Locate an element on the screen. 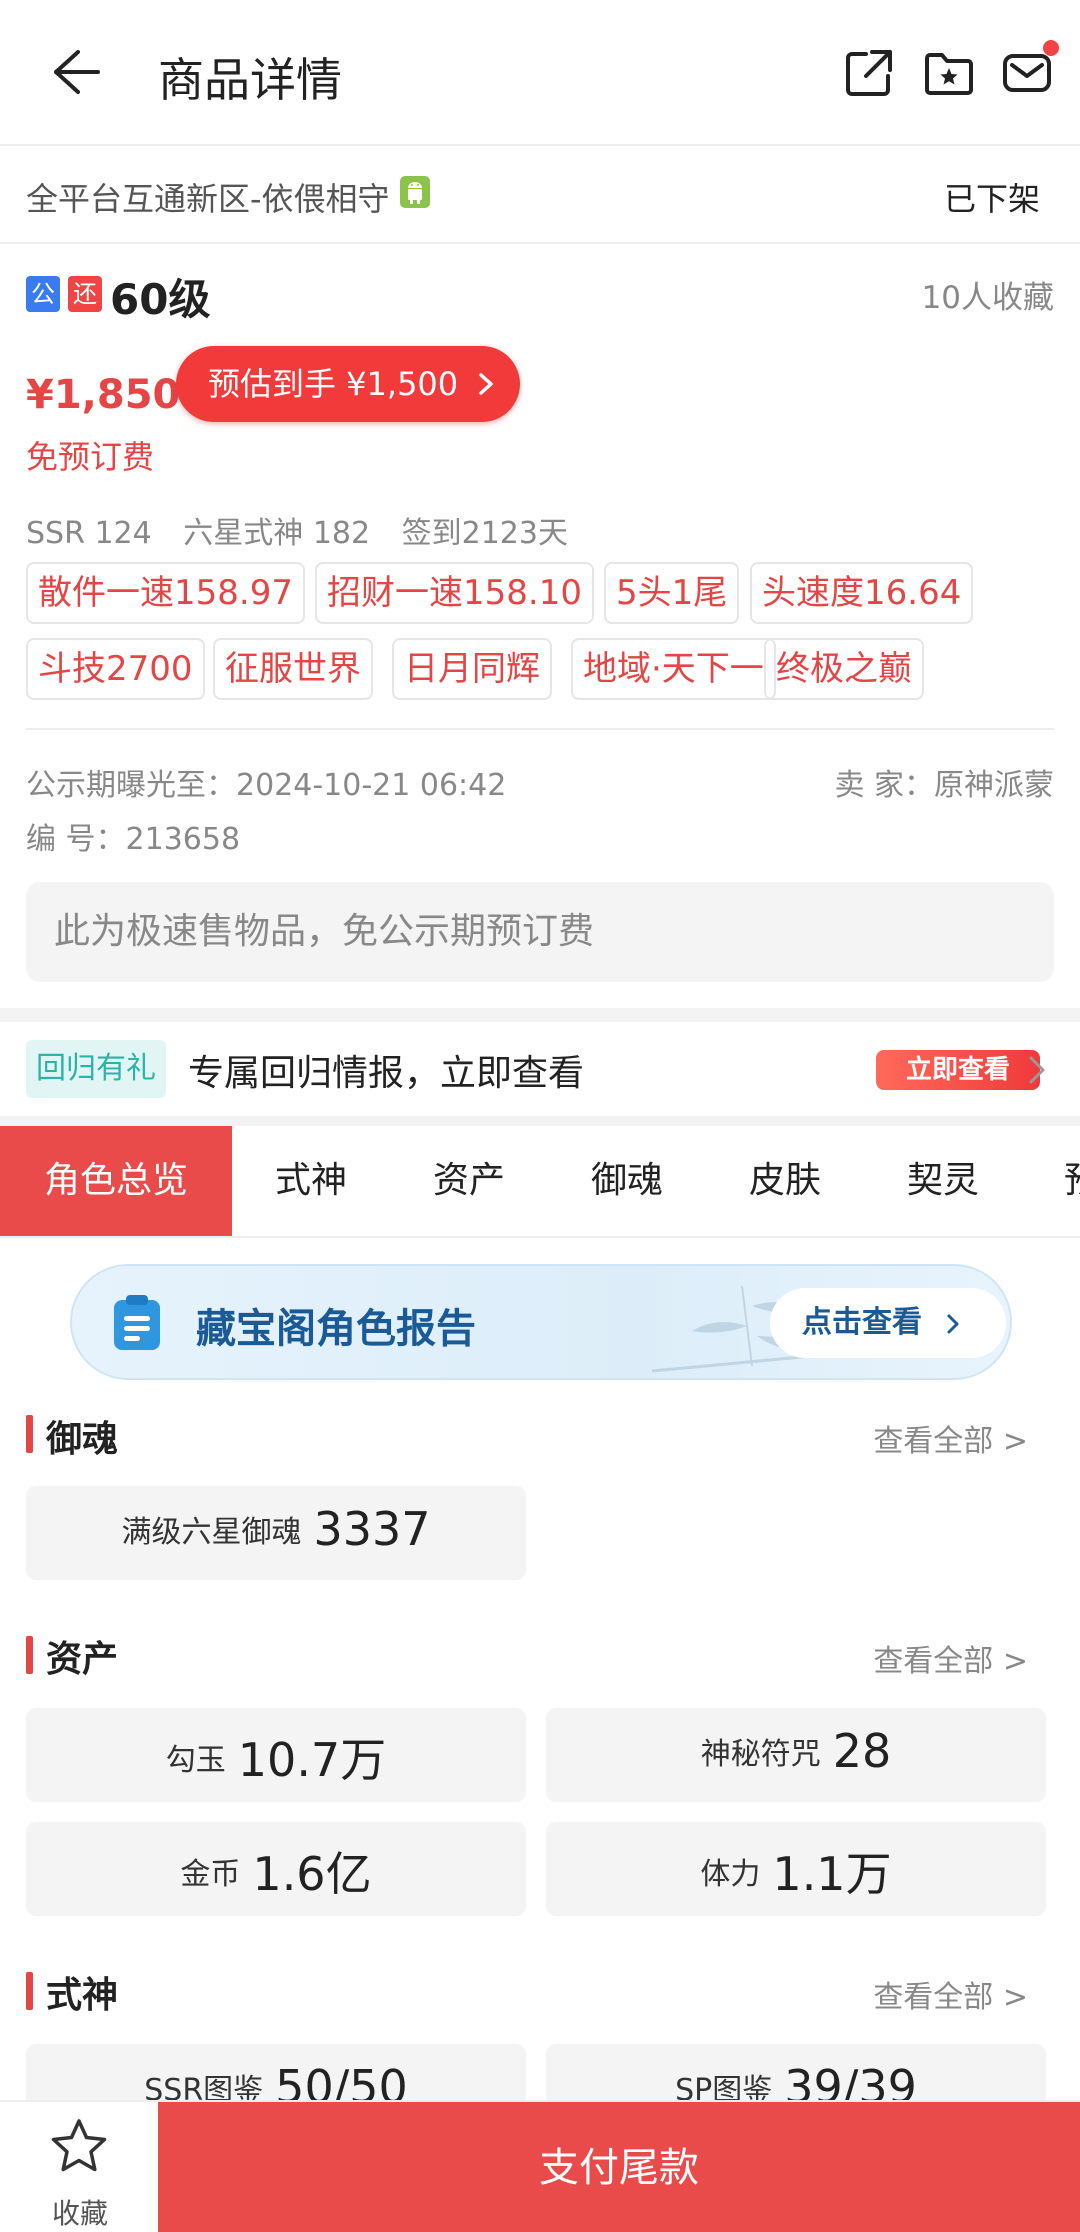 The width and height of the screenshot is (1080, 2232). promo-text: 专属回归情报，立即查看 is located at coordinates (386, 1073).